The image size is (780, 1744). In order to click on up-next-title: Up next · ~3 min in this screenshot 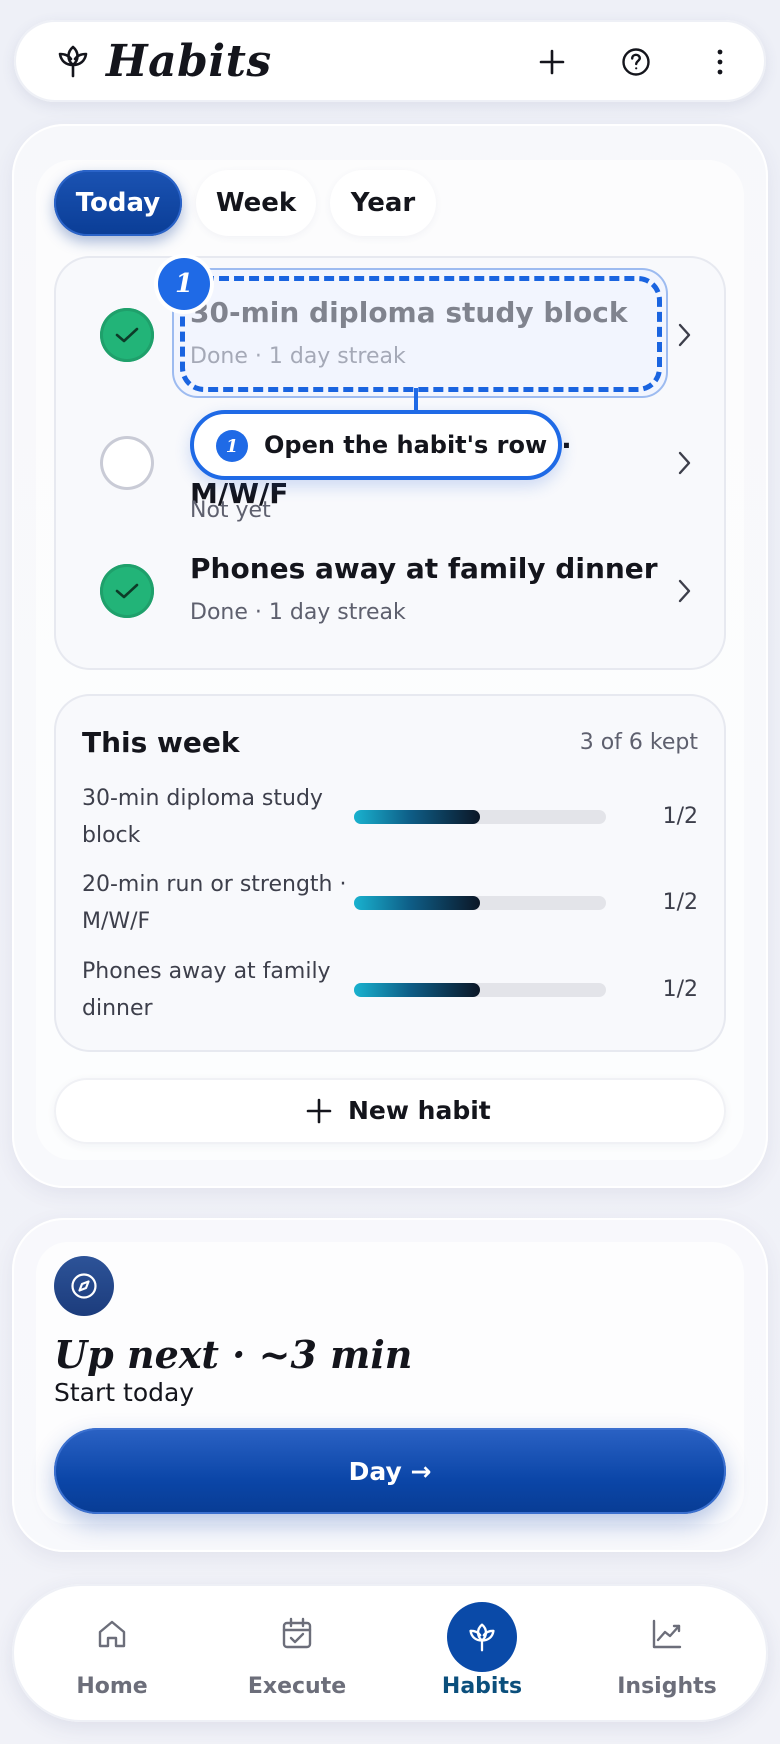, I will do `click(233, 1354)`.